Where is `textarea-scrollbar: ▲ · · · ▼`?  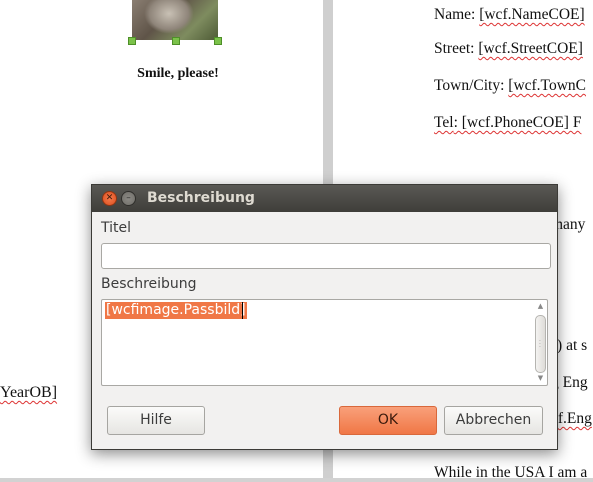 textarea-scrollbar: ▲ · · · ▼ is located at coordinates (540, 342).